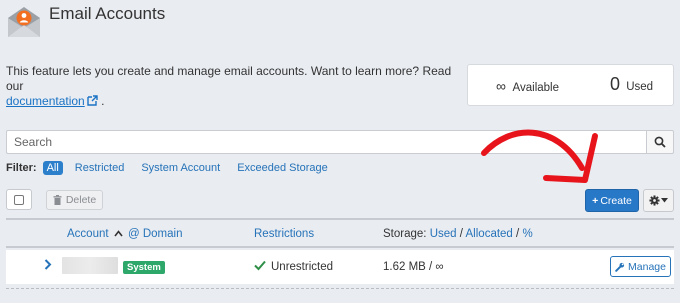  Describe the element at coordinates (640, 87) in the screenshot. I see `used-label: Used` at that location.